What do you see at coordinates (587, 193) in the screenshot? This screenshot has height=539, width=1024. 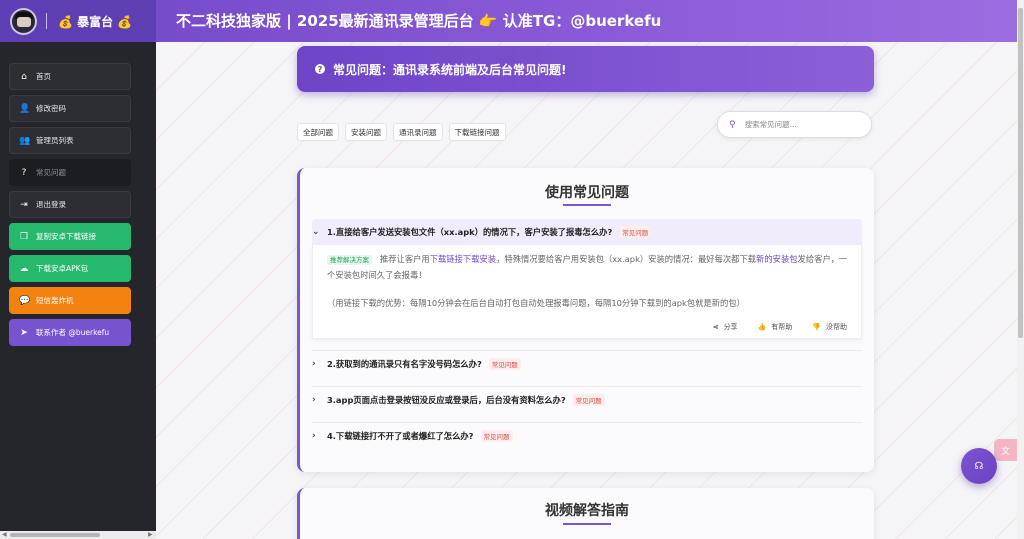 I see `section-title: 使用常见问题` at bounding box center [587, 193].